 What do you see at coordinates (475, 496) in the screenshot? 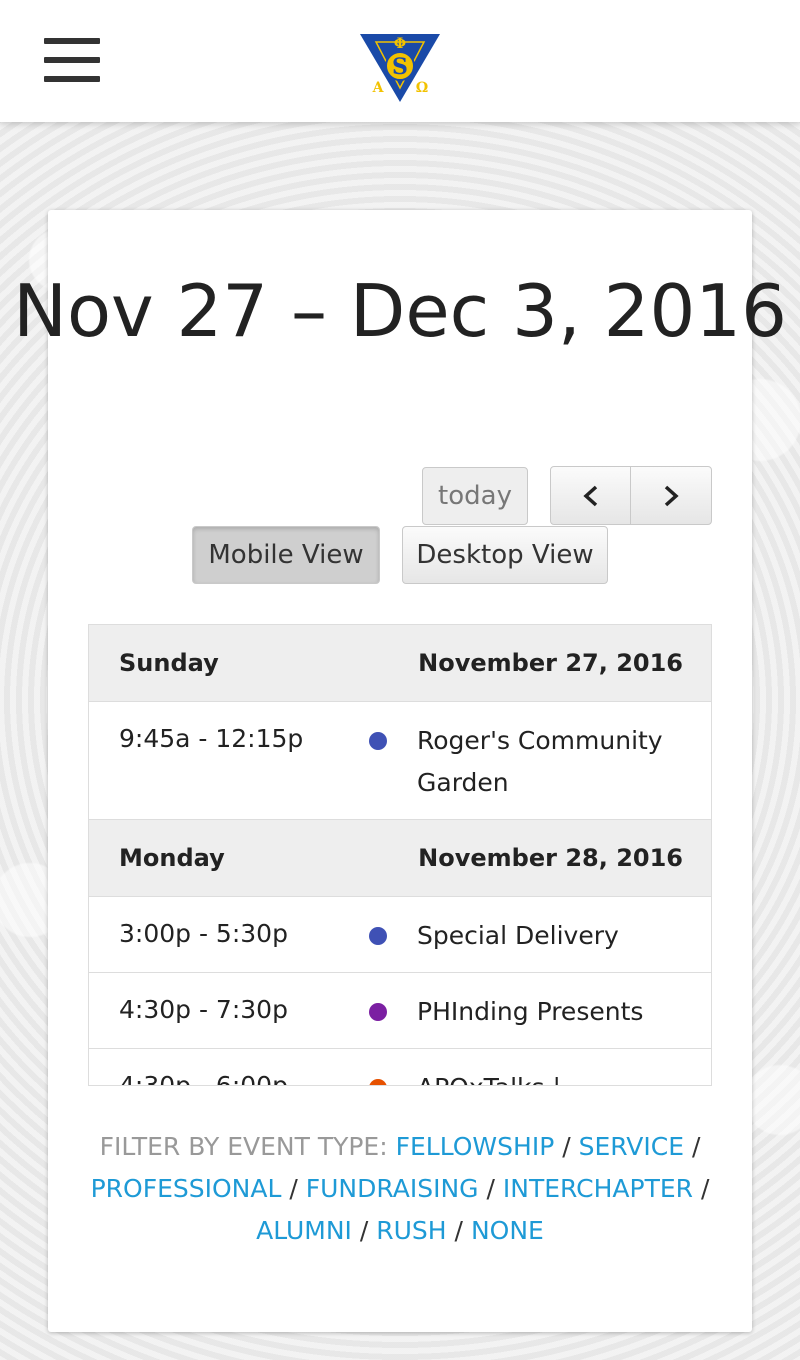
I see `today-button: today` at bounding box center [475, 496].